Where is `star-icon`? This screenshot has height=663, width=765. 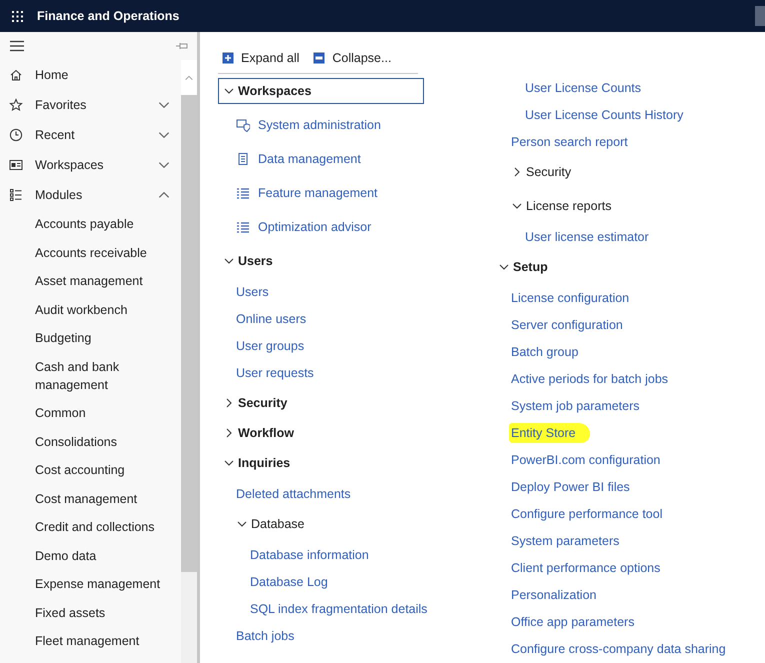
star-icon is located at coordinates (16, 105).